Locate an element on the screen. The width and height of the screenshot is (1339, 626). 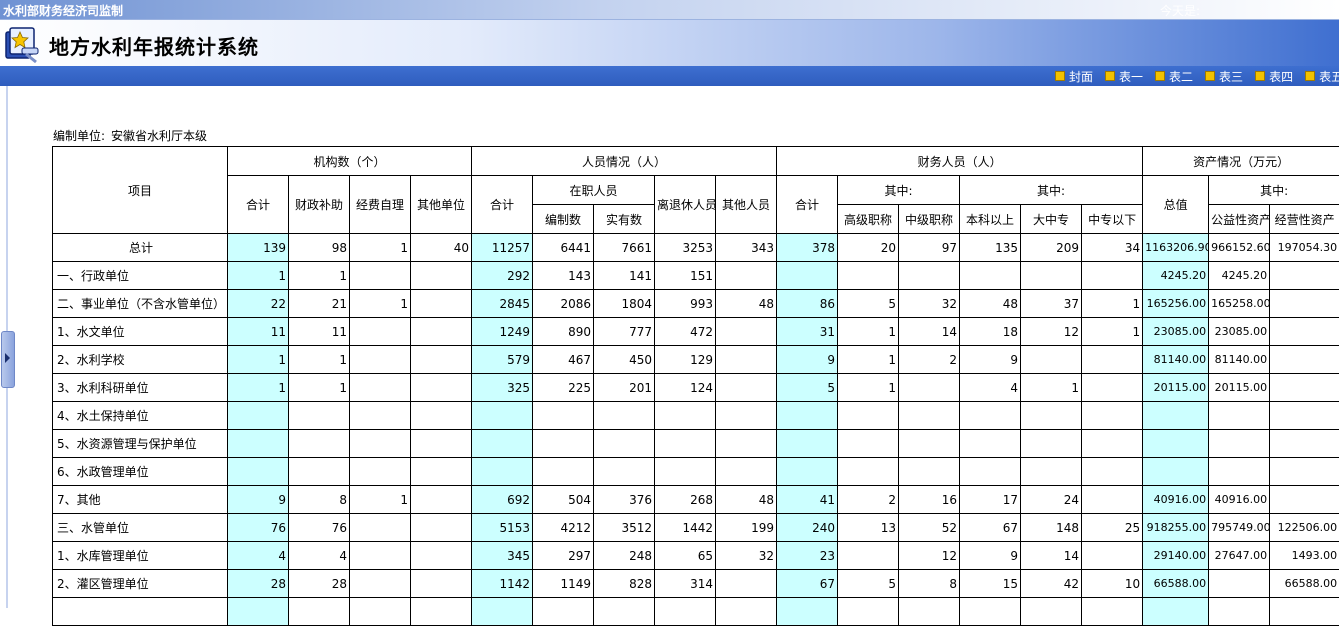
nav-item: 表二 is located at coordinates (1174, 76).